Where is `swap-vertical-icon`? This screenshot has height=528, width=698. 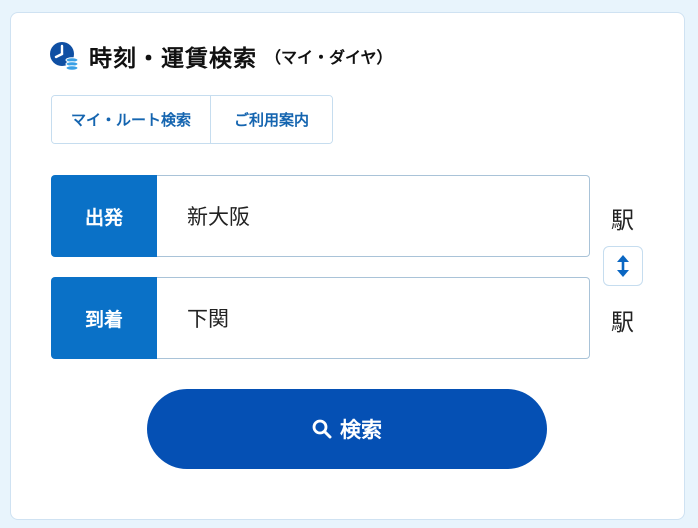
swap-vertical-icon is located at coordinates (623, 266).